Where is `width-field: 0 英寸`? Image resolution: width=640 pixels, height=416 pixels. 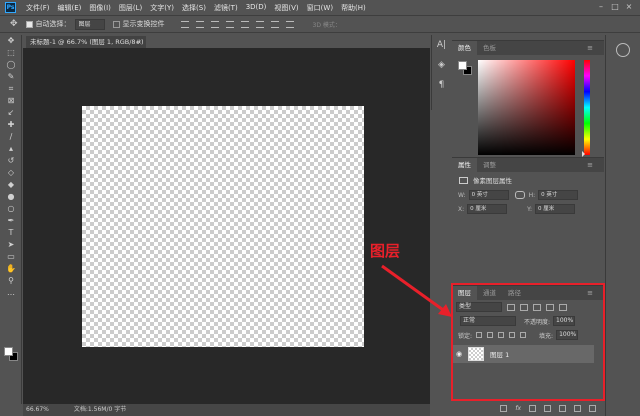 width-field: 0 英寸 is located at coordinates (488, 195).